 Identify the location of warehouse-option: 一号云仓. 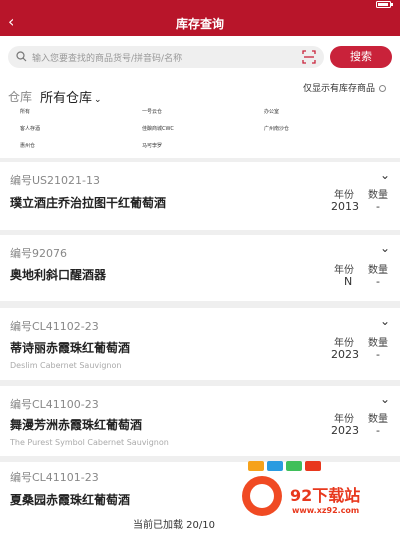
(152, 111).